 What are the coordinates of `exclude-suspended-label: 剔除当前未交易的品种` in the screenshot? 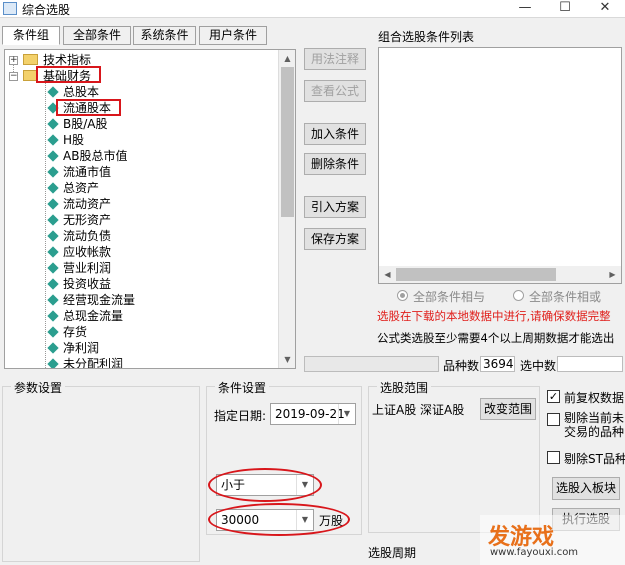 It's located at (594, 425).